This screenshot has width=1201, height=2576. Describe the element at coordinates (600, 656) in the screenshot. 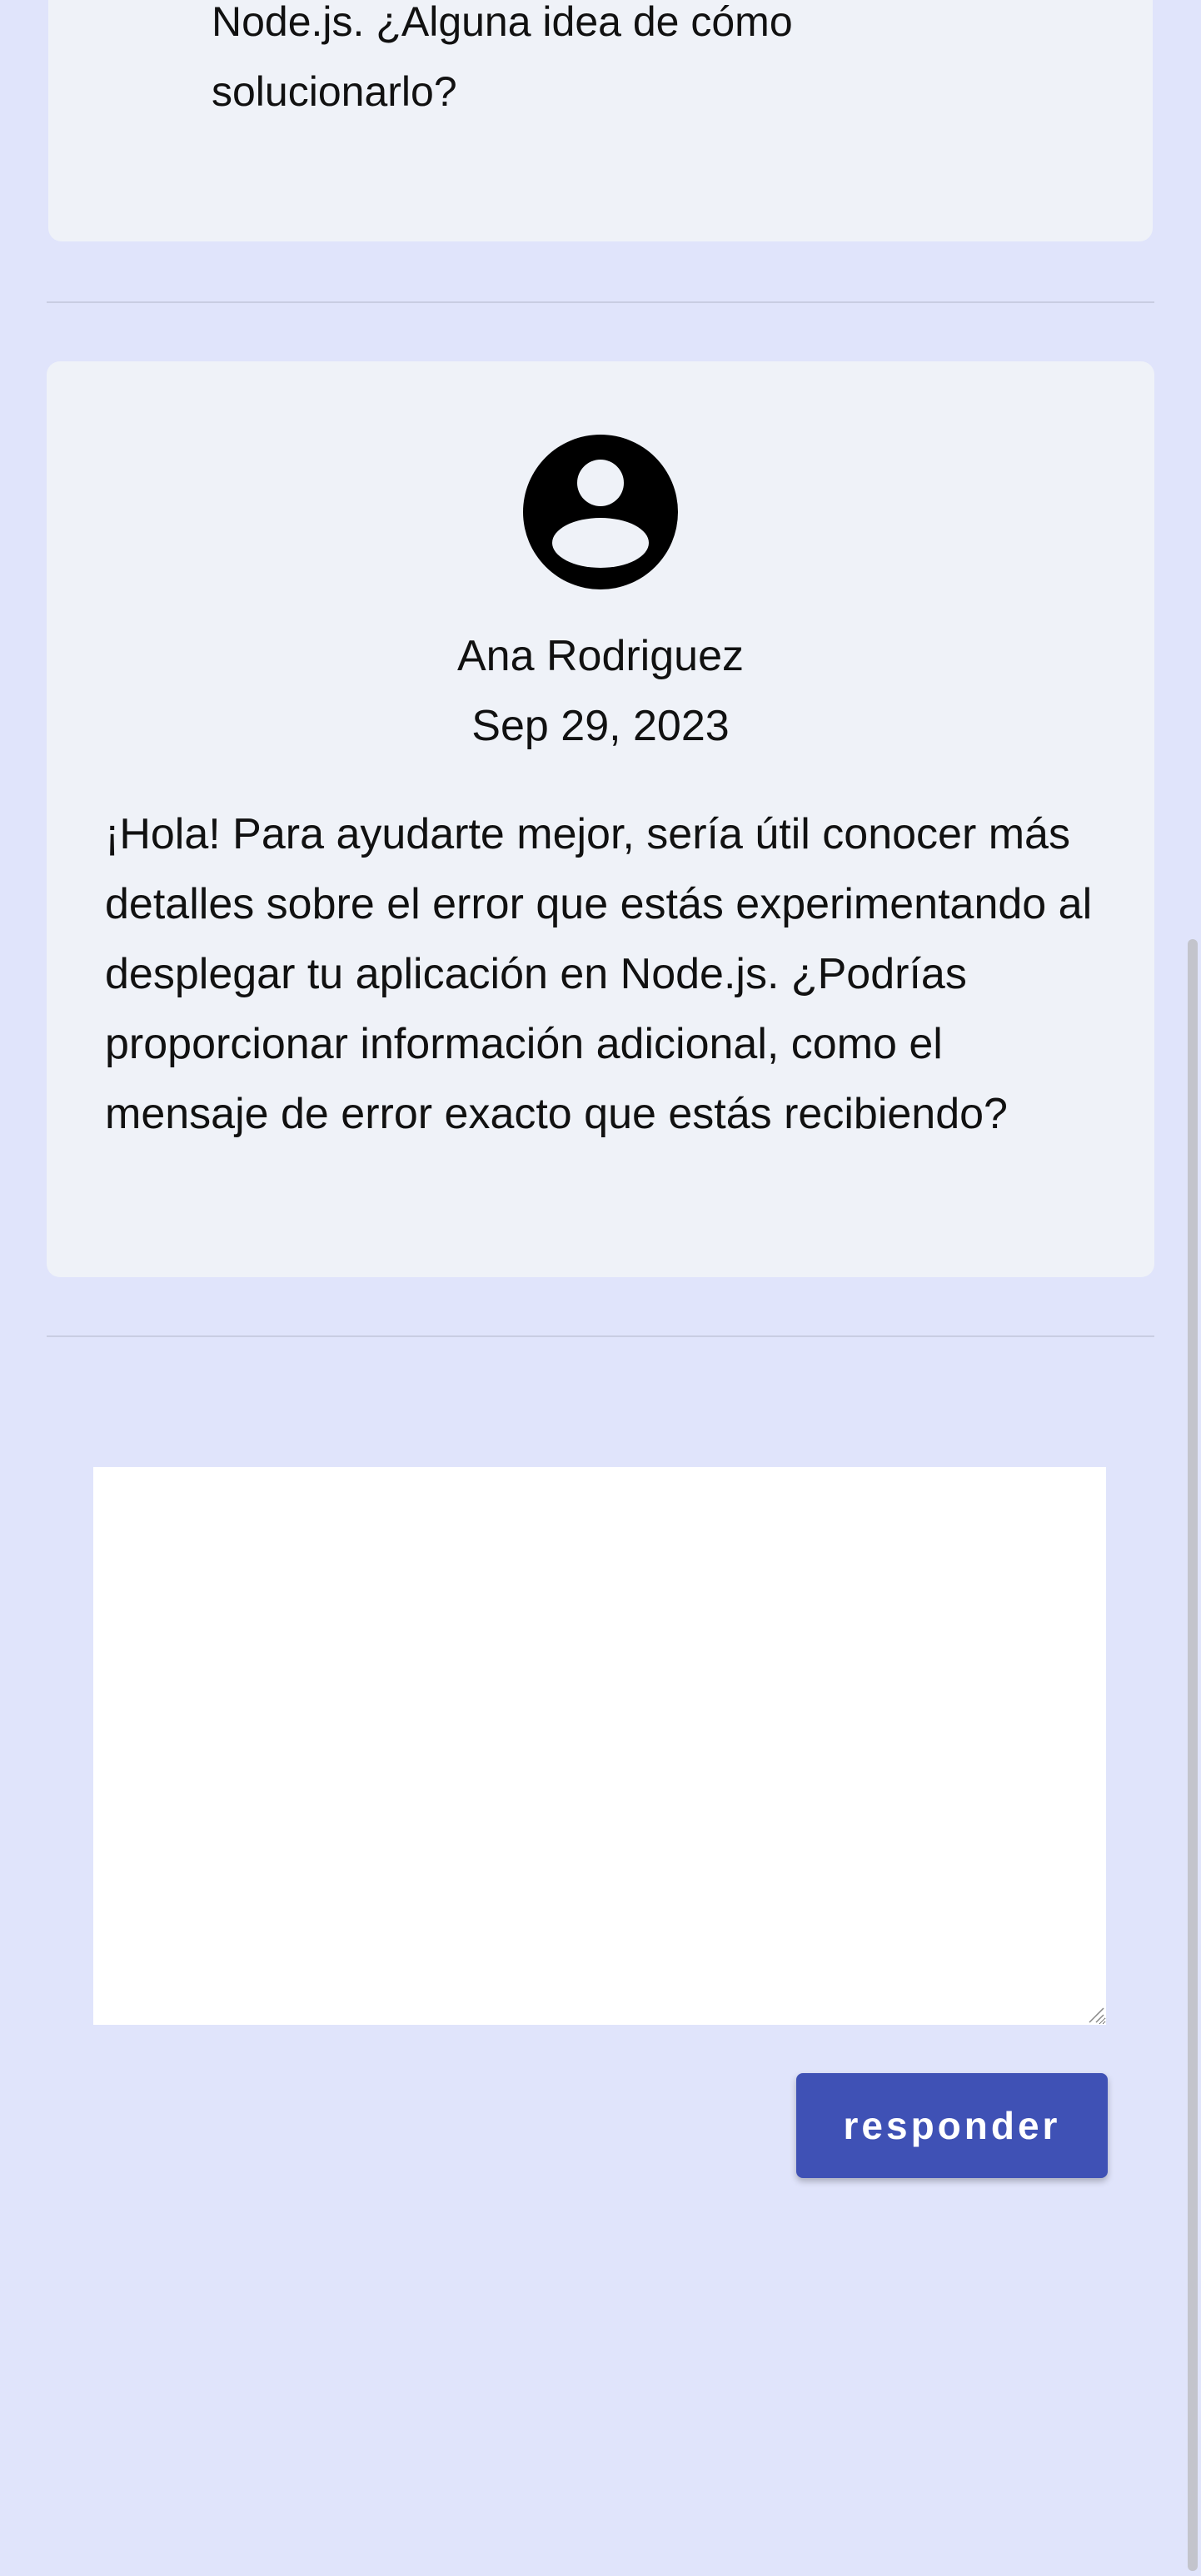

I see `post-author: Ana Rodriguez` at that location.